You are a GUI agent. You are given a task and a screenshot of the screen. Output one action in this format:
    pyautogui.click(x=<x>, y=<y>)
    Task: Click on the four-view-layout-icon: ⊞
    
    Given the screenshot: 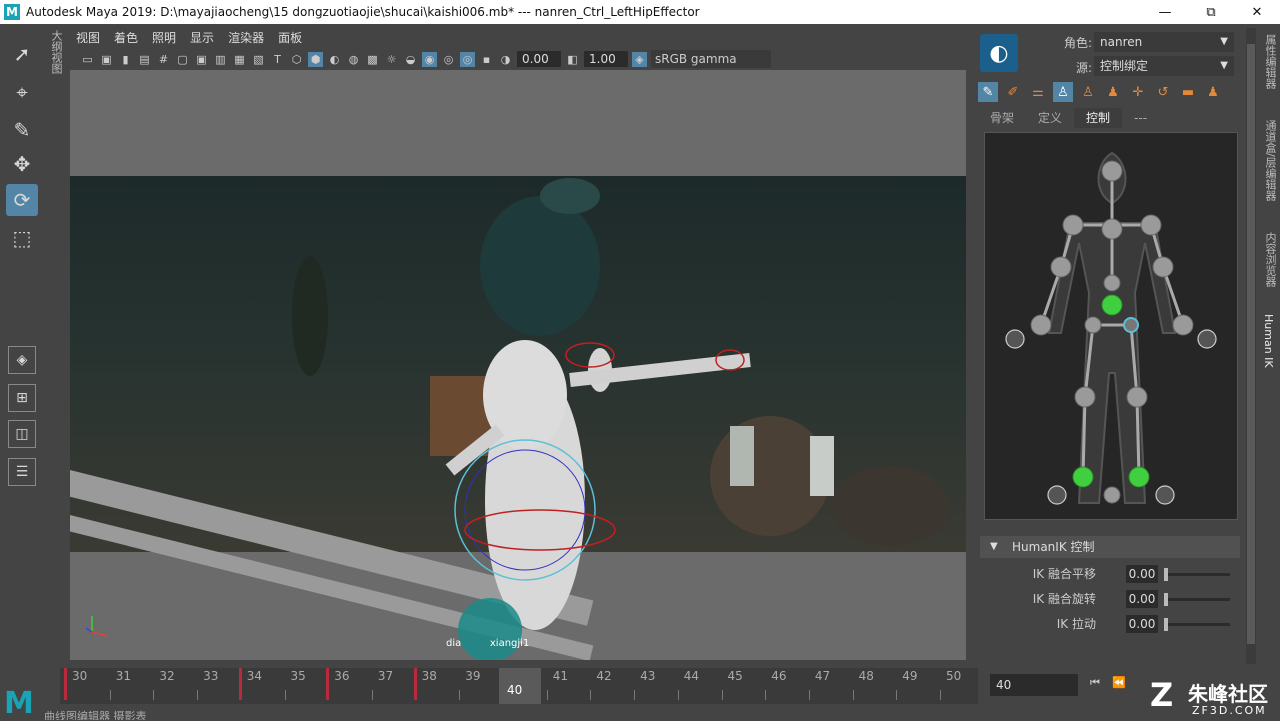 What is the action you would take?
    pyautogui.click(x=22, y=398)
    